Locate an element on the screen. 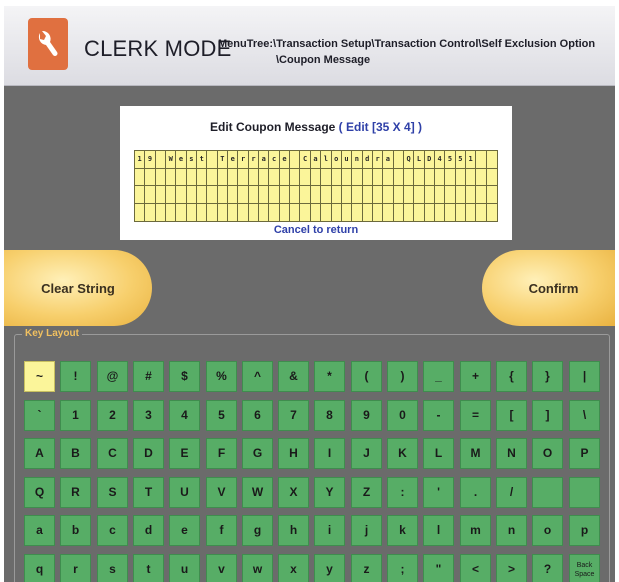 This screenshot has width=619, height=582. keyboard-key: - is located at coordinates (438, 415).